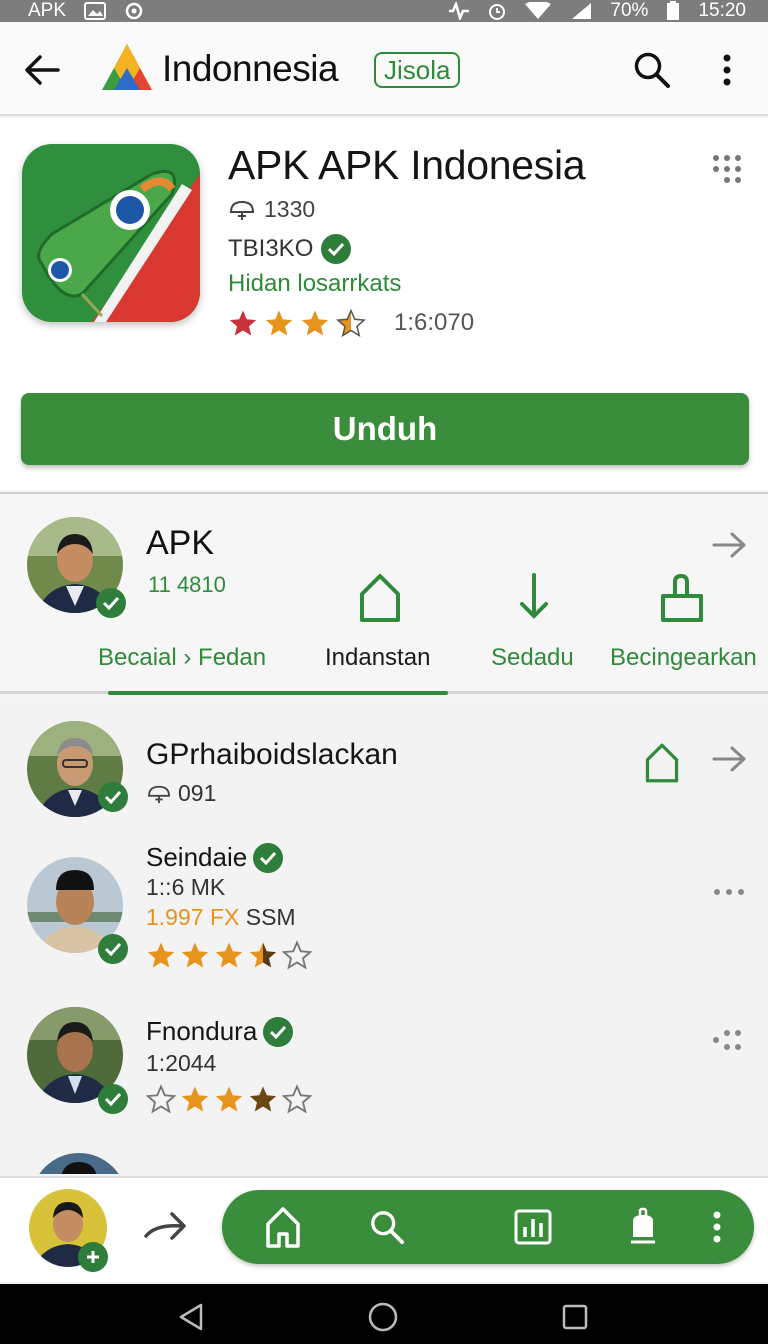 The height and width of the screenshot is (1344, 768). Describe the element at coordinates (384, 11) in the screenshot. I see `status-bar: APK 70% 15:20` at that location.